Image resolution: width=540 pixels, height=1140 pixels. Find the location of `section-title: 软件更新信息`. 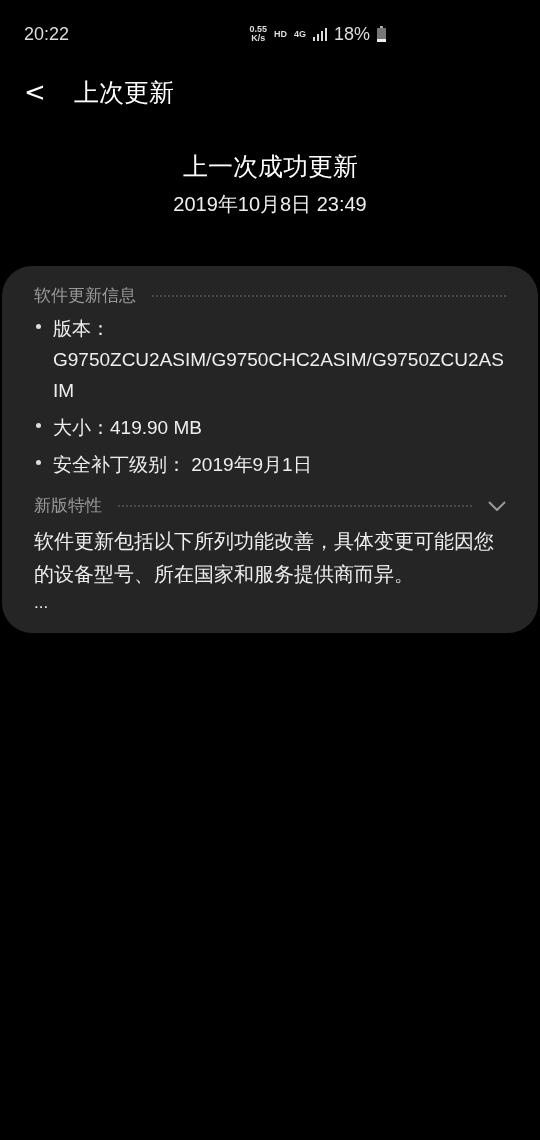

section-title: 软件更新信息 is located at coordinates (85, 296).